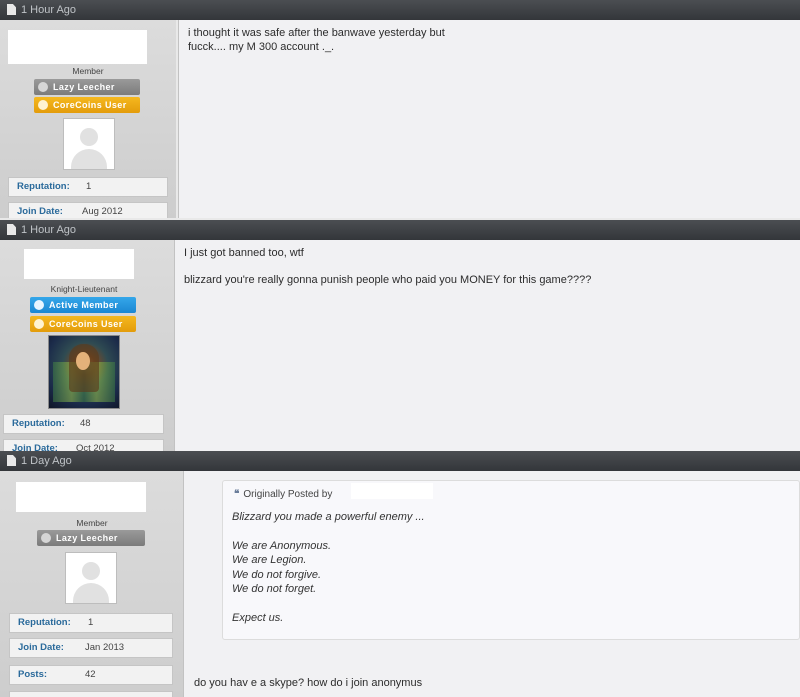 This screenshot has width=800, height=697. I want to click on user-rank: Knight-Lieutenant, so click(84, 289).